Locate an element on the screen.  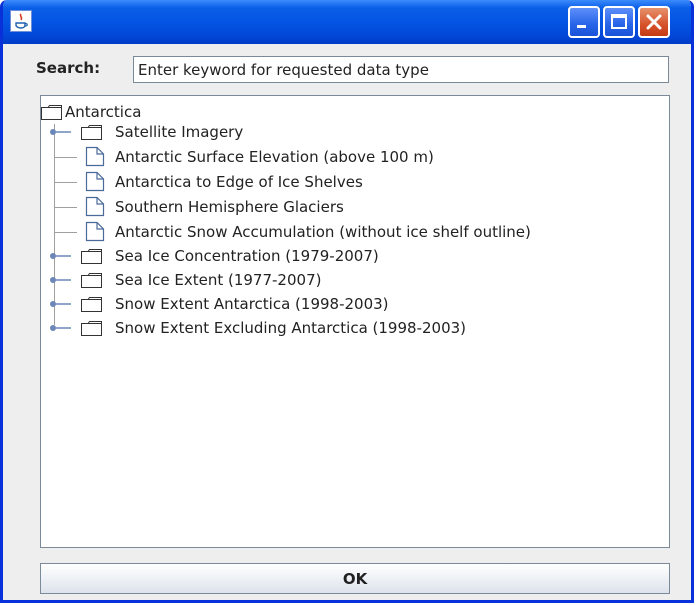
tree-node-label: Snow Extent Antarctica (1998-2003) is located at coordinates (252, 304).